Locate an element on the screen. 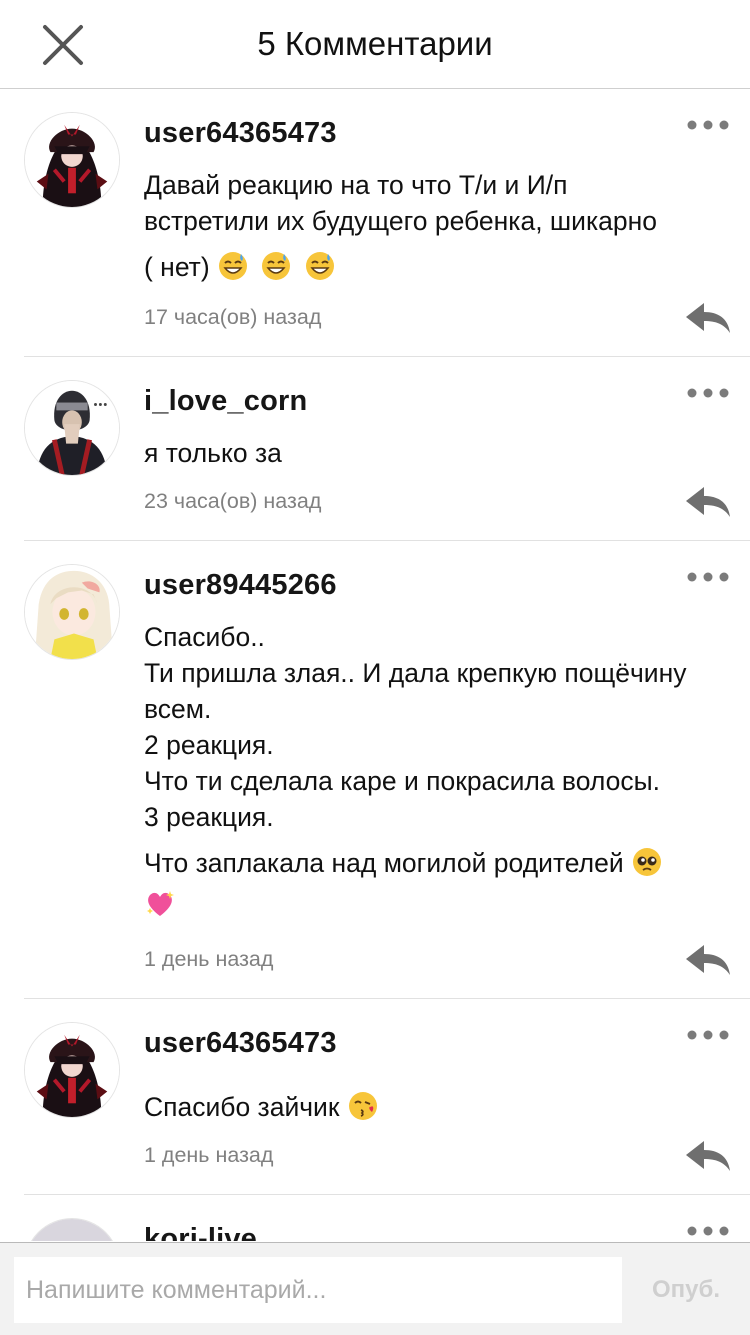  comment-text-line is located at coordinates (439, 905).